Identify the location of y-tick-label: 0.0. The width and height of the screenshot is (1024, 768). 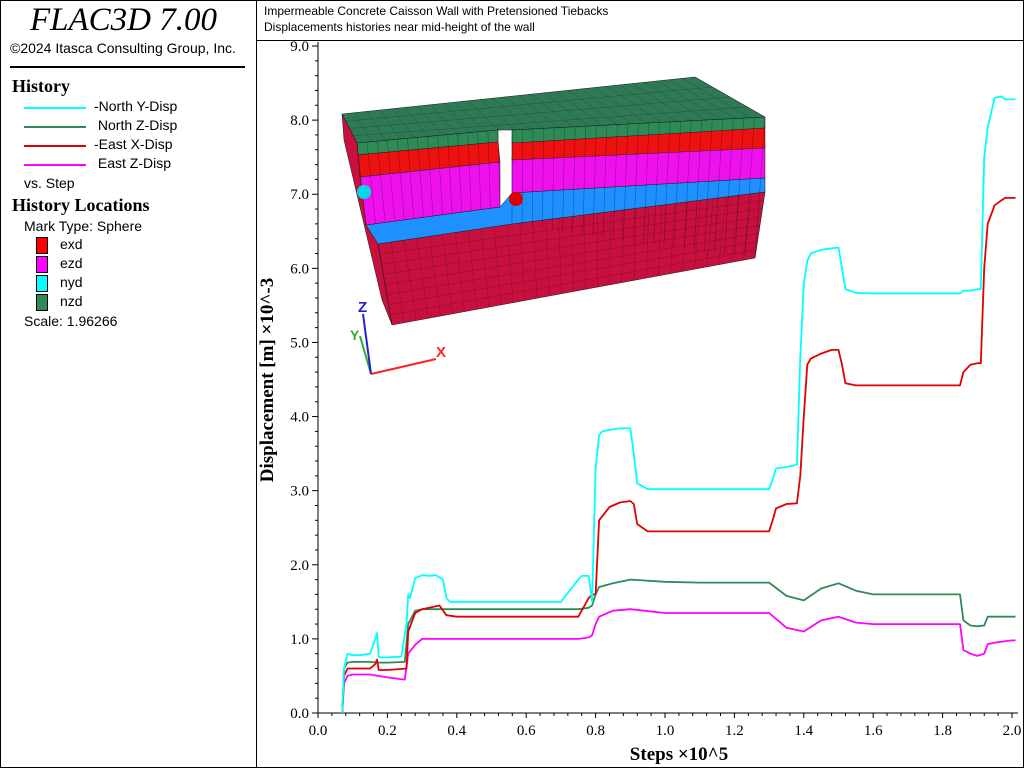
(299, 714).